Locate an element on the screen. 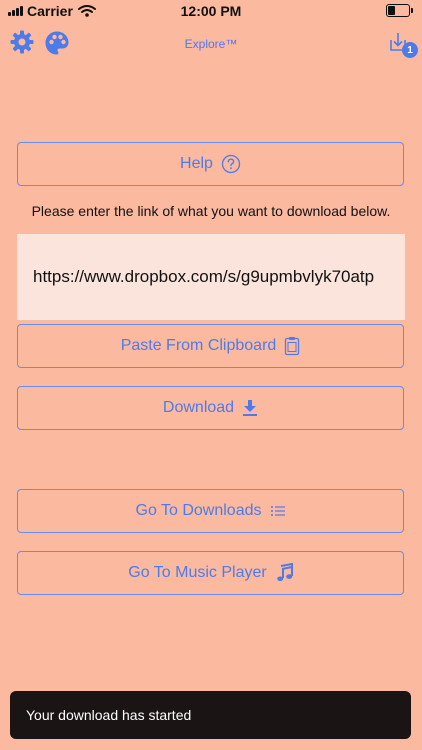 This screenshot has height=750, width=422. help-circle-icon is located at coordinates (231, 164).